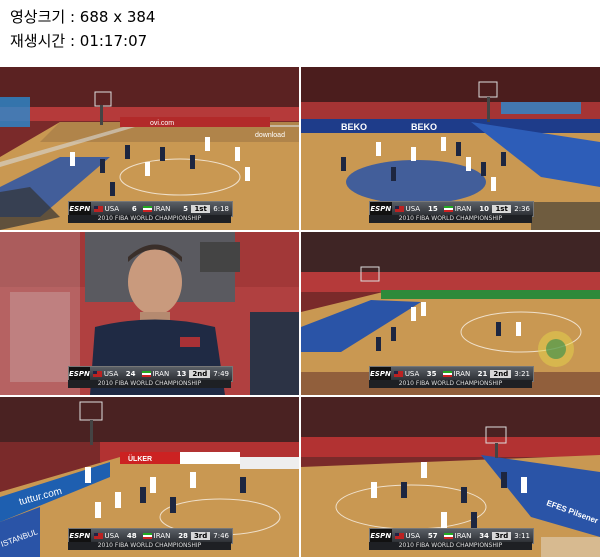  What do you see at coordinates (79, 41) in the screenshot?
I see `video-duration-label: 재생시간 : 01:17:07` at bounding box center [79, 41].